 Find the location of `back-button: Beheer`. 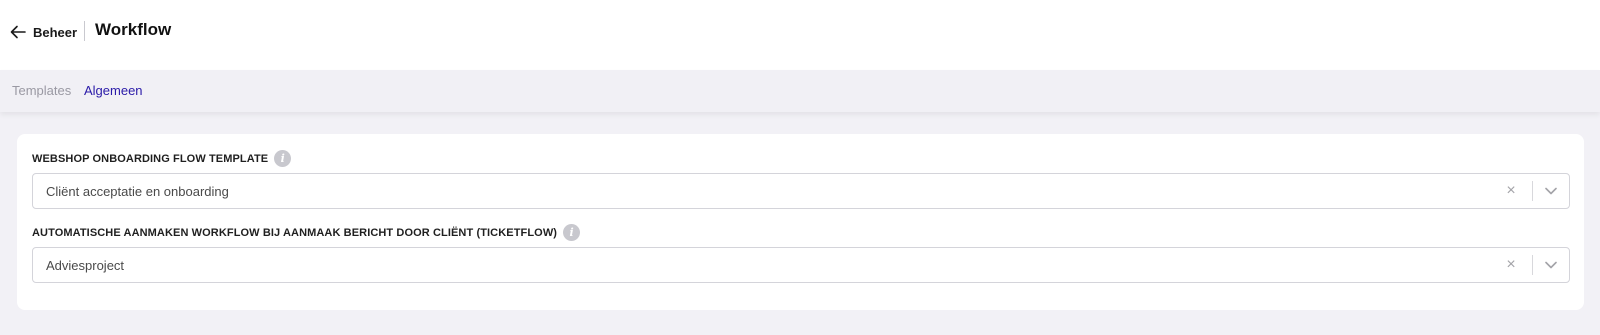

back-button: Beheer is located at coordinates (43, 32).